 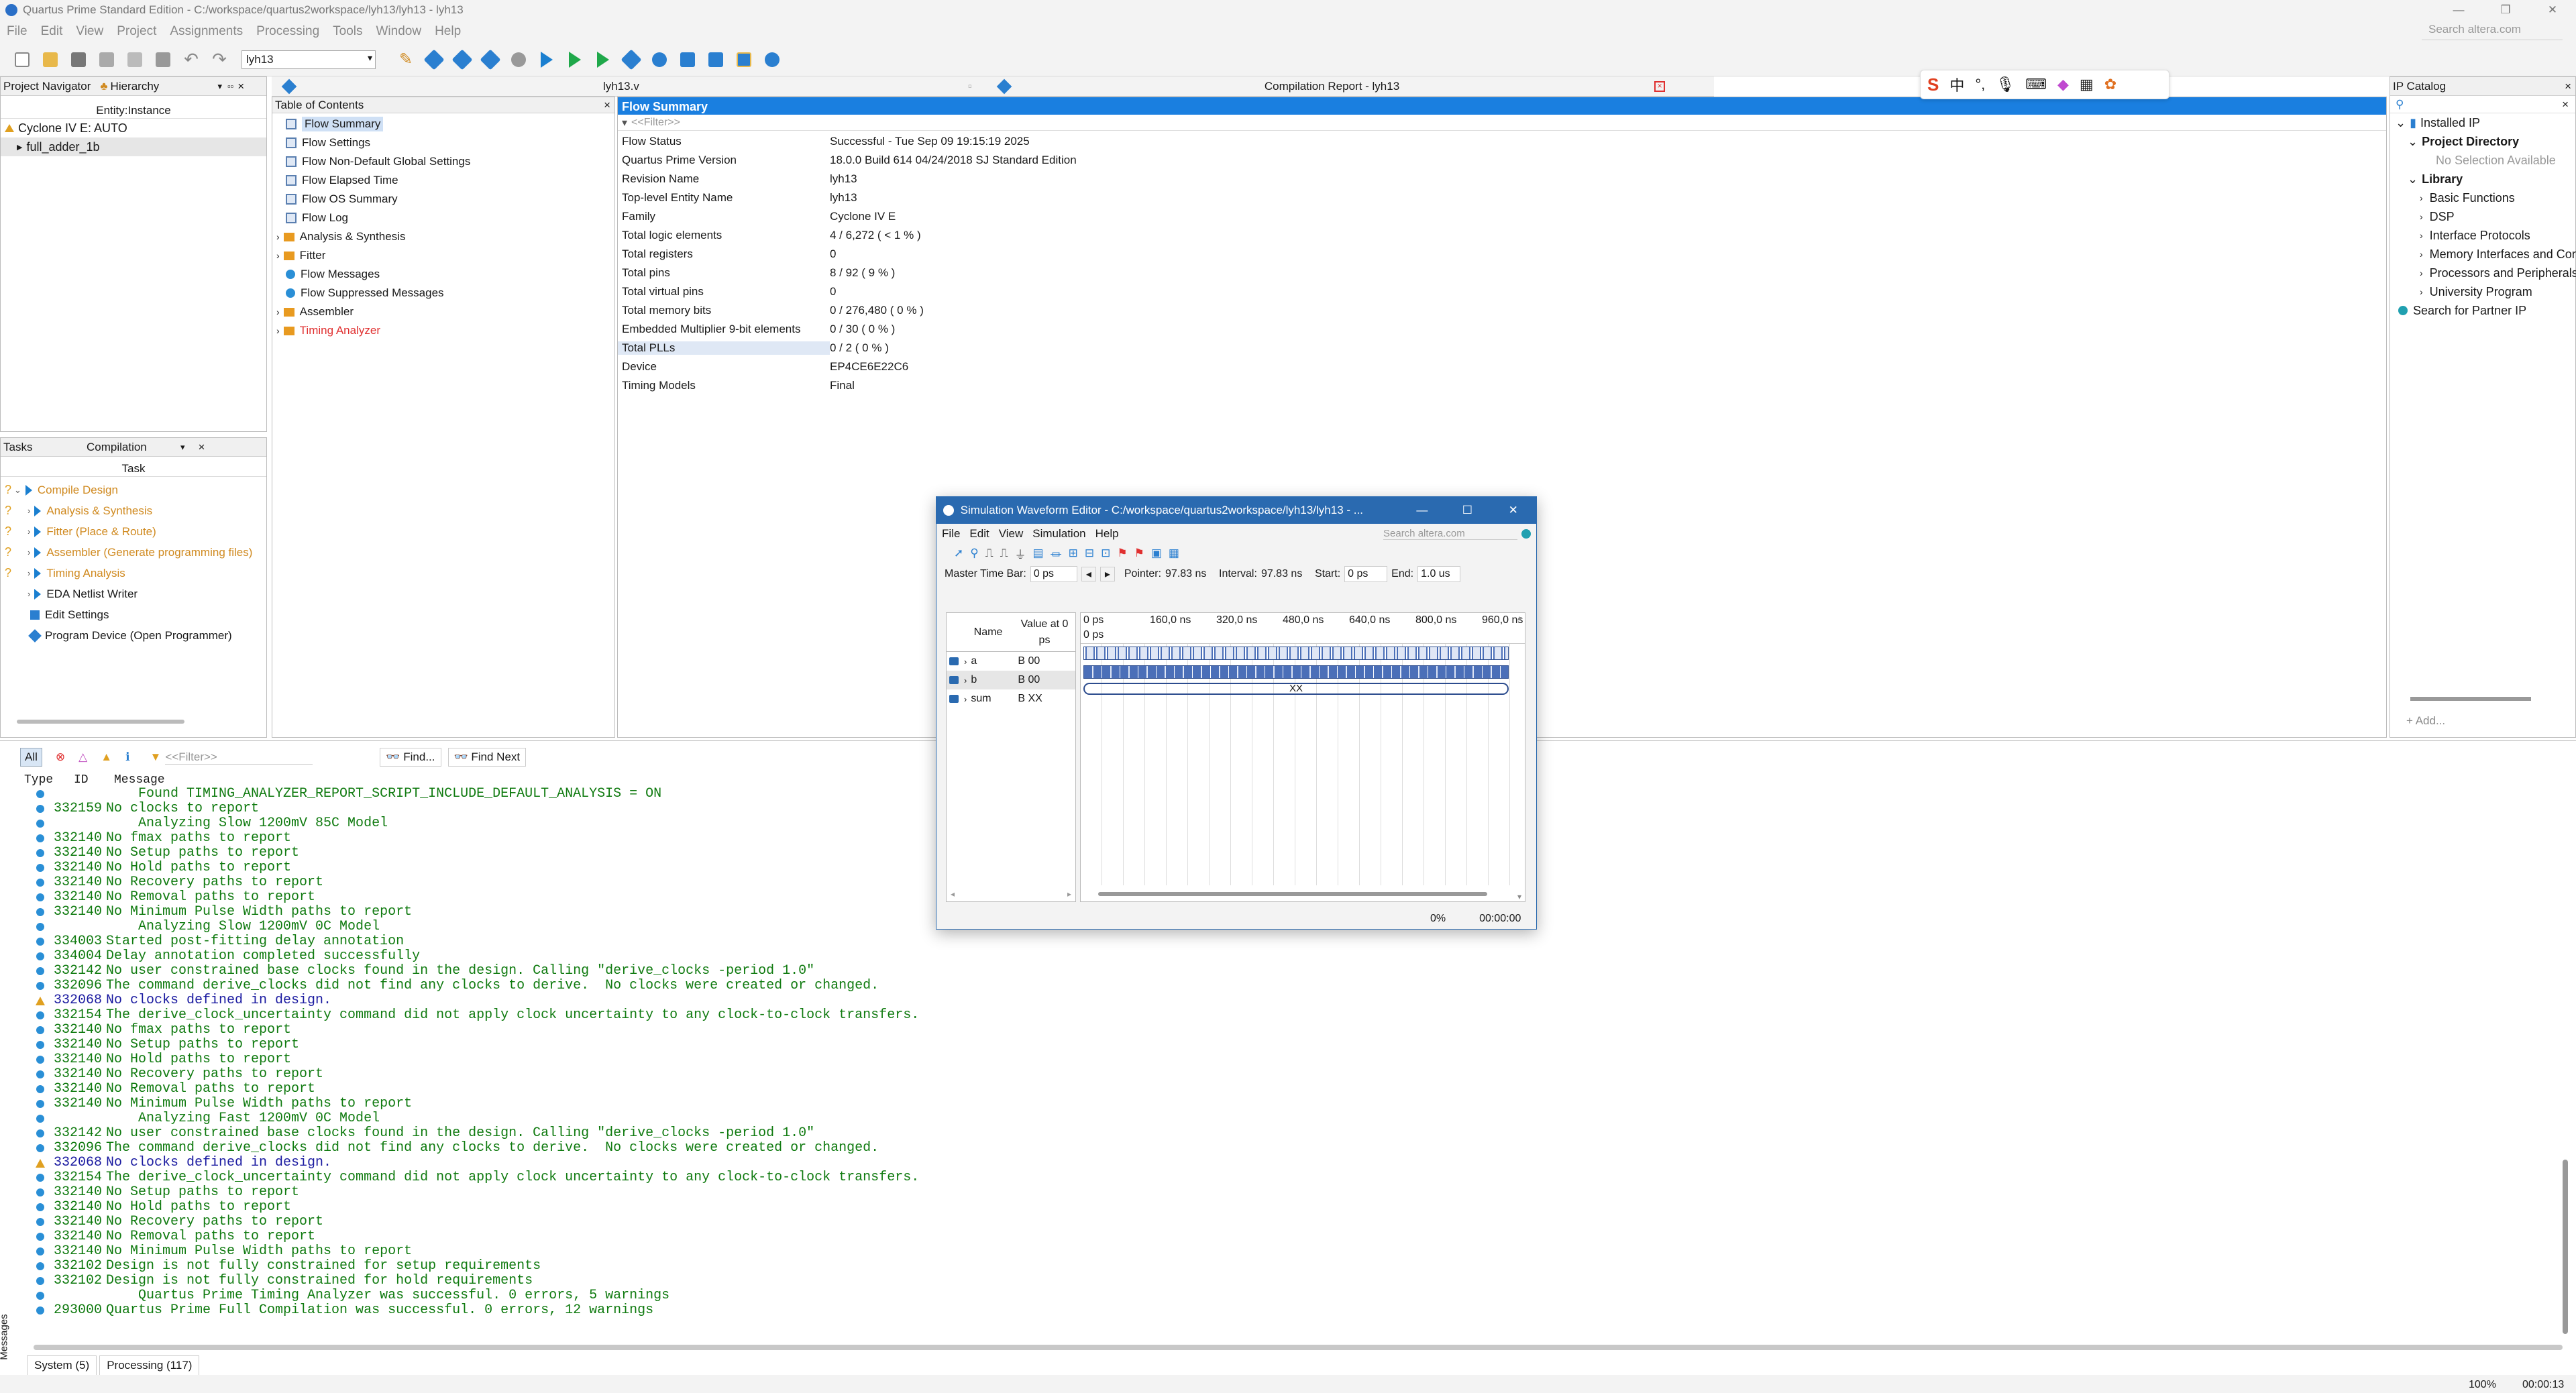 I want to click on pin-planner-icon, so click(x=462, y=59).